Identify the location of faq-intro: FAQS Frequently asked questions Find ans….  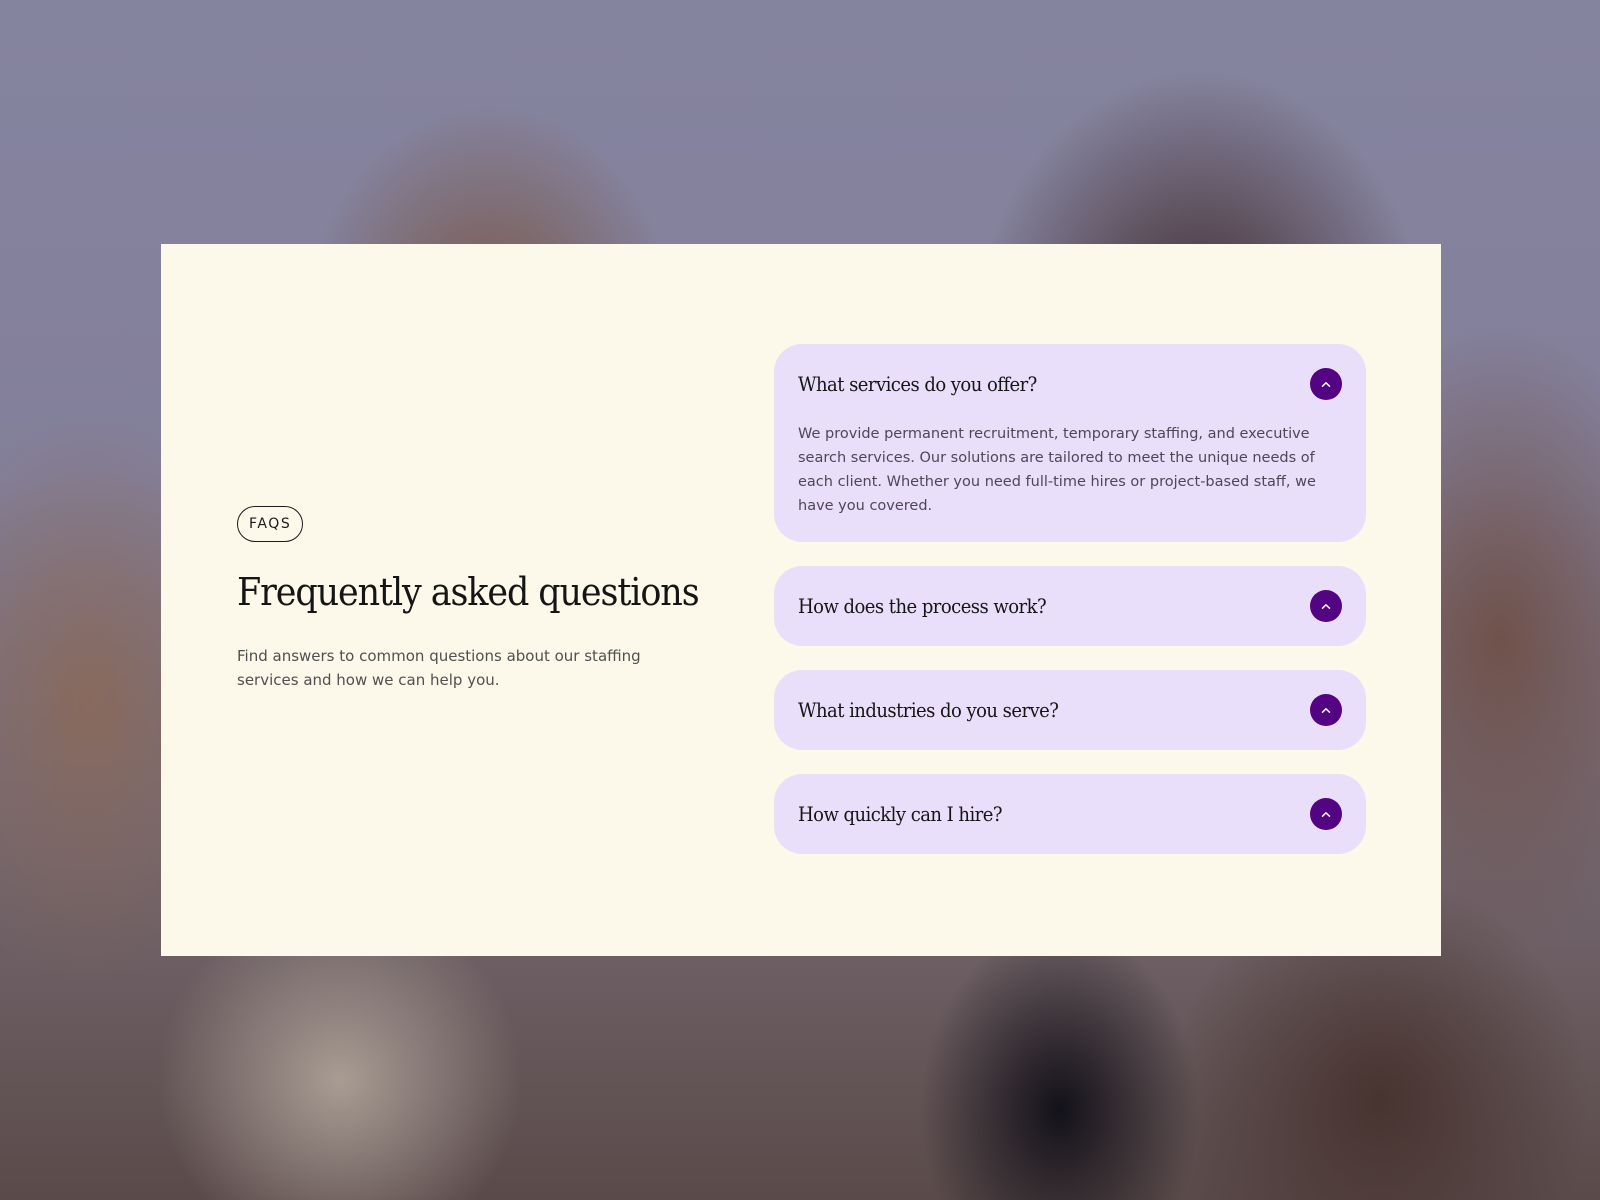
(468, 599).